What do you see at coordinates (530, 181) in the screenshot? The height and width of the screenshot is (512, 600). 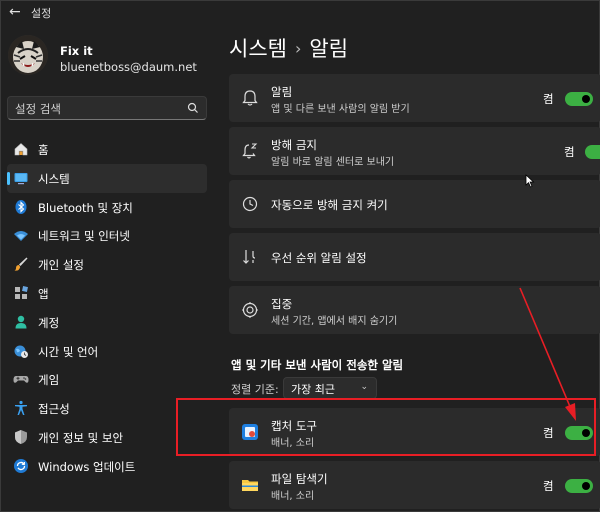 I see `mouse-cursor-icon` at bounding box center [530, 181].